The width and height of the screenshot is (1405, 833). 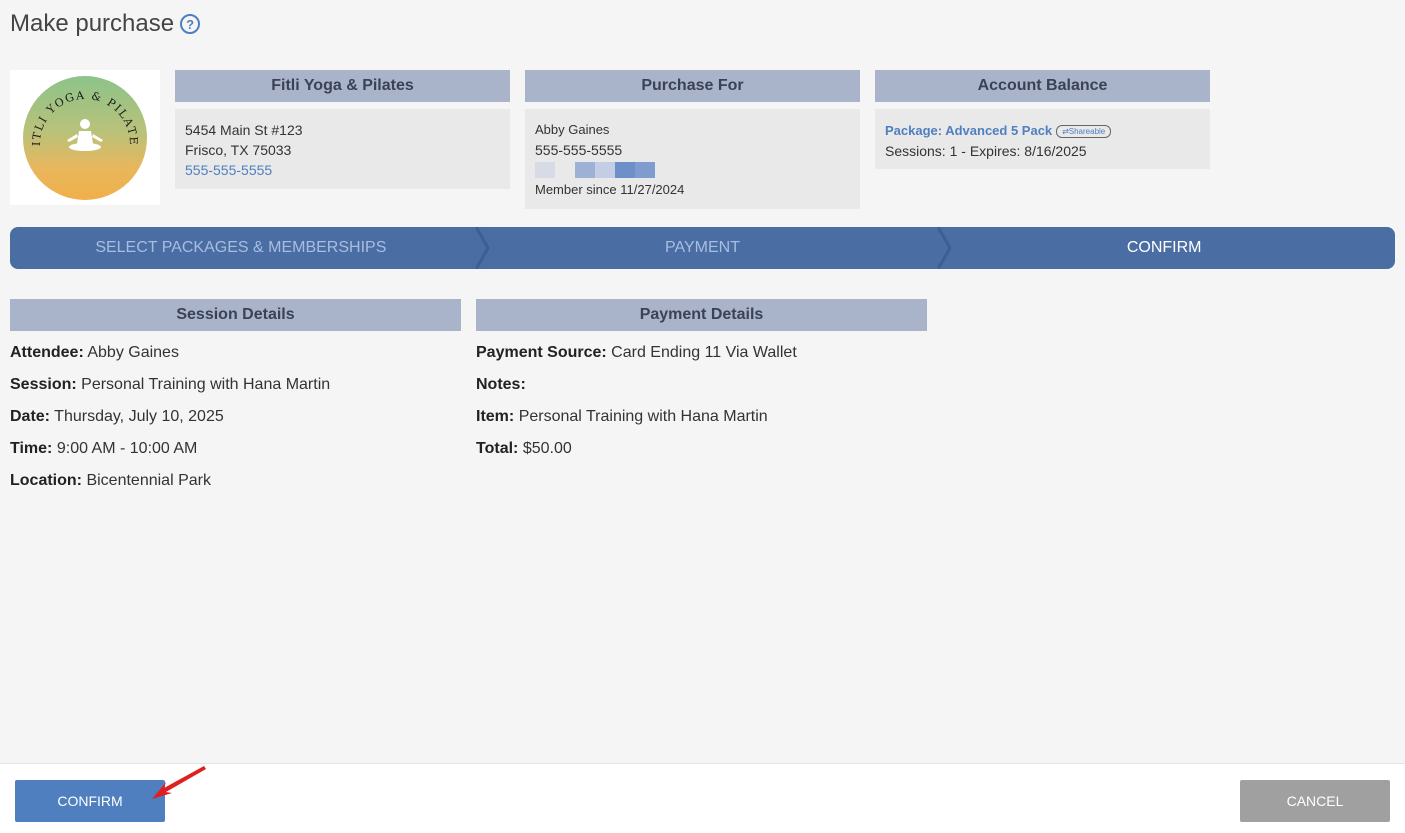 What do you see at coordinates (179, 782) in the screenshot?
I see `red-arrow-icon` at bounding box center [179, 782].